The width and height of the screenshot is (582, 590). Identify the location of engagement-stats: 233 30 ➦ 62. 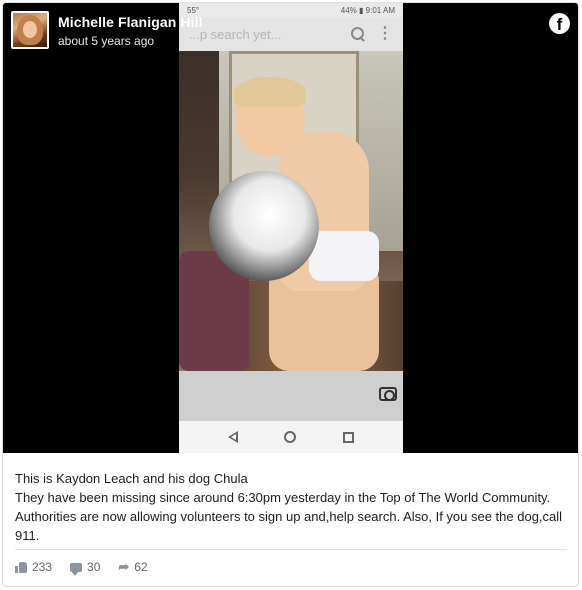
(90, 568).